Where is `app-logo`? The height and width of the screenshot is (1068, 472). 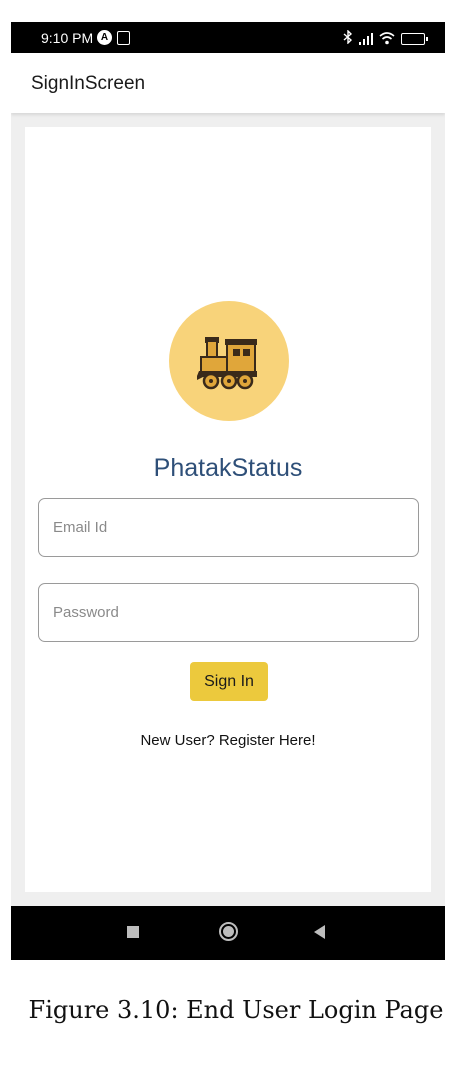
app-logo is located at coordinates (229, 361).